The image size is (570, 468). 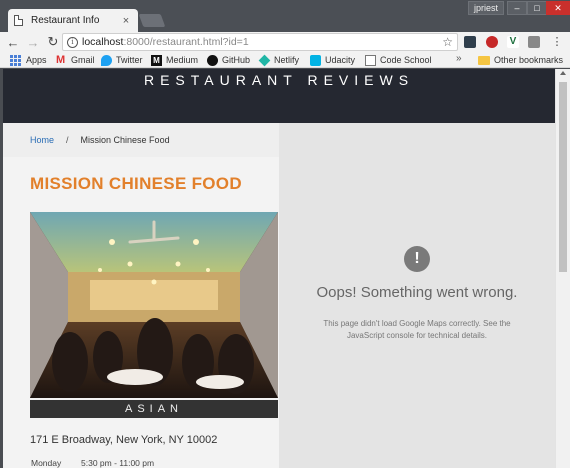 What do you see at coordinates (563, 73) in the screenshot?
I see `scroll-up-icon` at bounding box center [563, 73].